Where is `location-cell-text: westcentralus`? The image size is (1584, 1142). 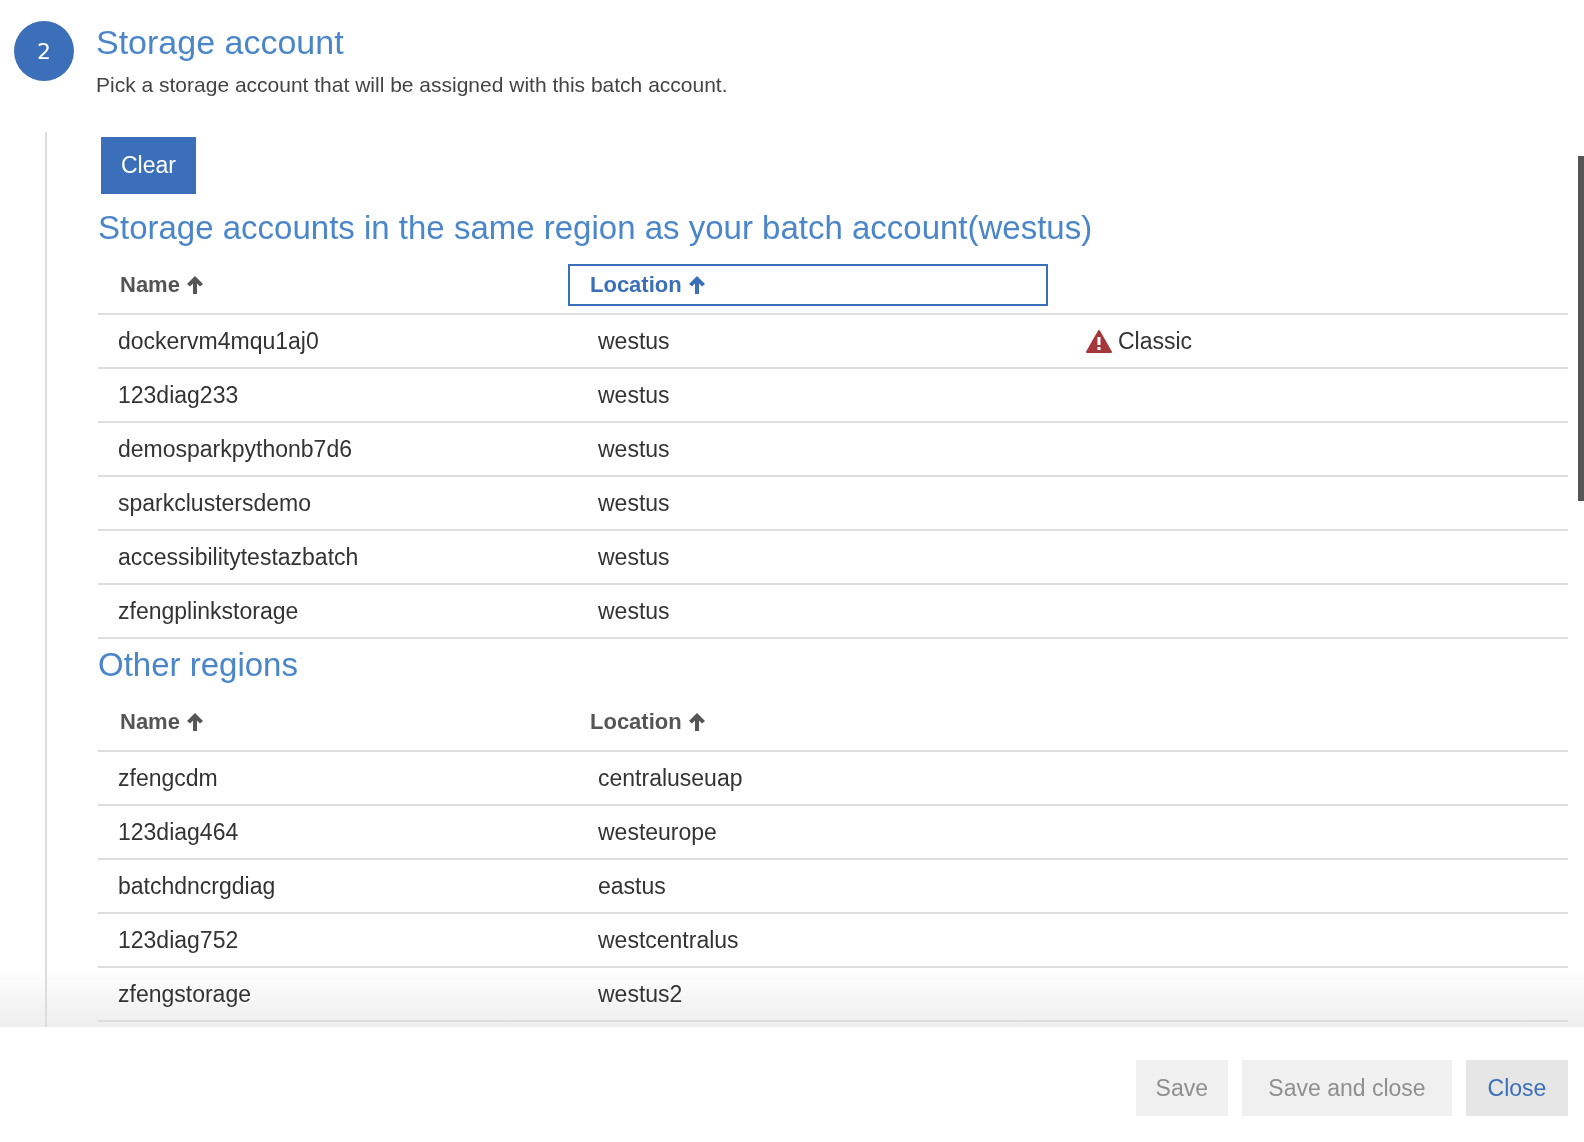 location-cell-text: westcentralus is located at coordinates (668, 940).